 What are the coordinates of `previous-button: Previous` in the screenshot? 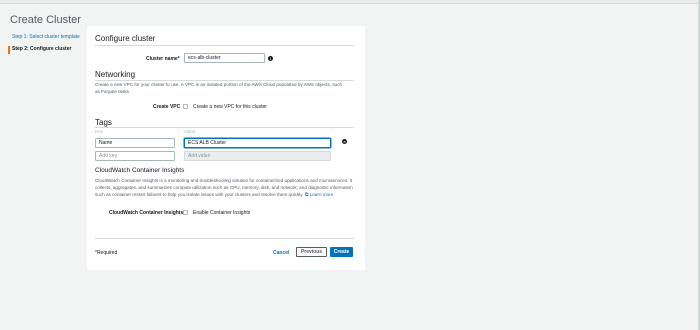 It's located at (311, 252).